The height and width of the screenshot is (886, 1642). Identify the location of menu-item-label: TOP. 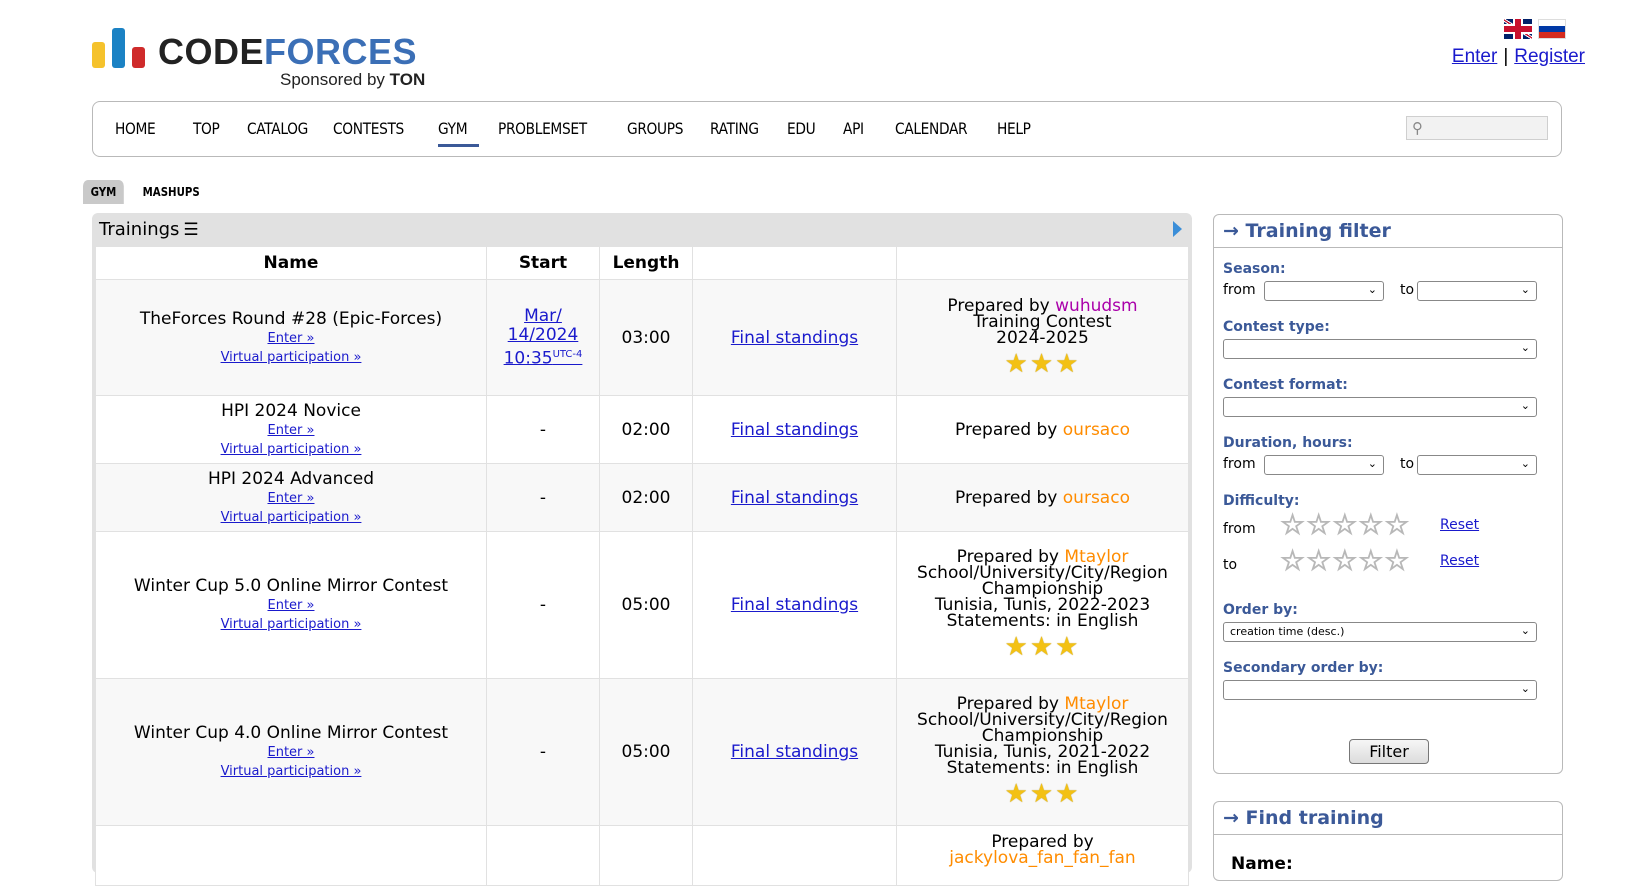
(206, 128).